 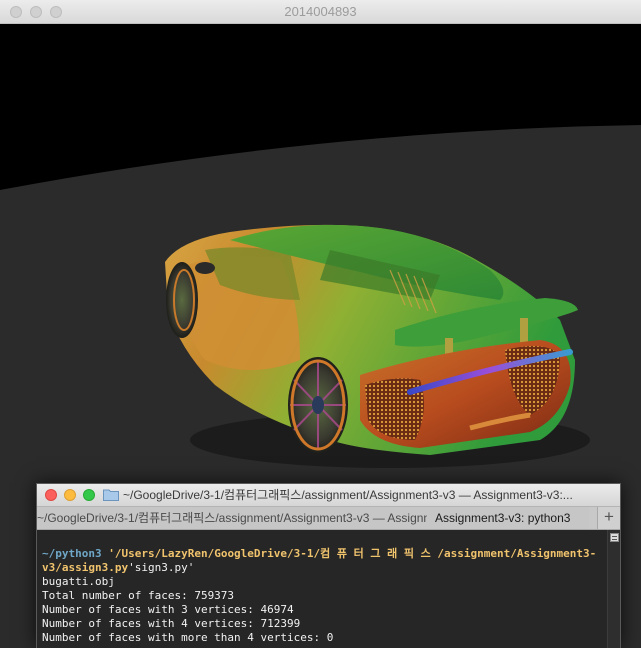 What do you see at coordinates (171, 623) in the screenshot?
I see `output-line: Number of faces with 4 vertices: 712399` at bounding box center [171, 623].